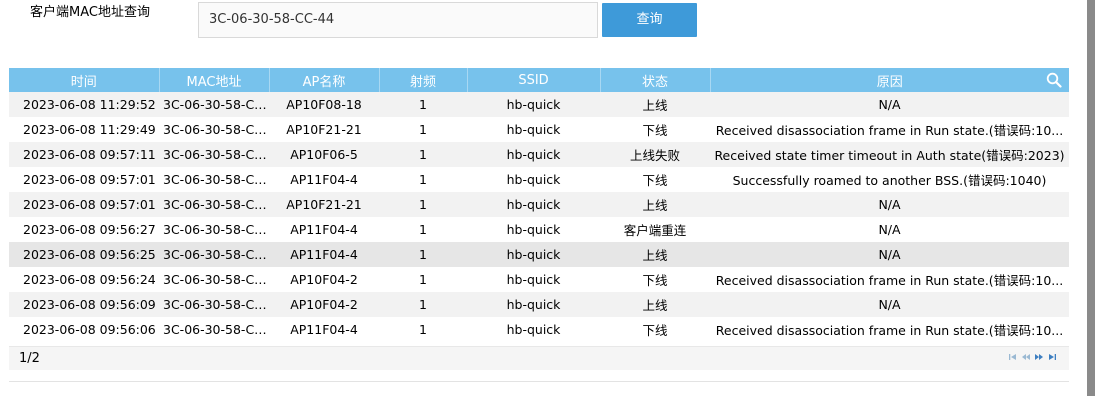  I want to click on cell-time: 2023-06-08 09:56:25, so click(84, 254).